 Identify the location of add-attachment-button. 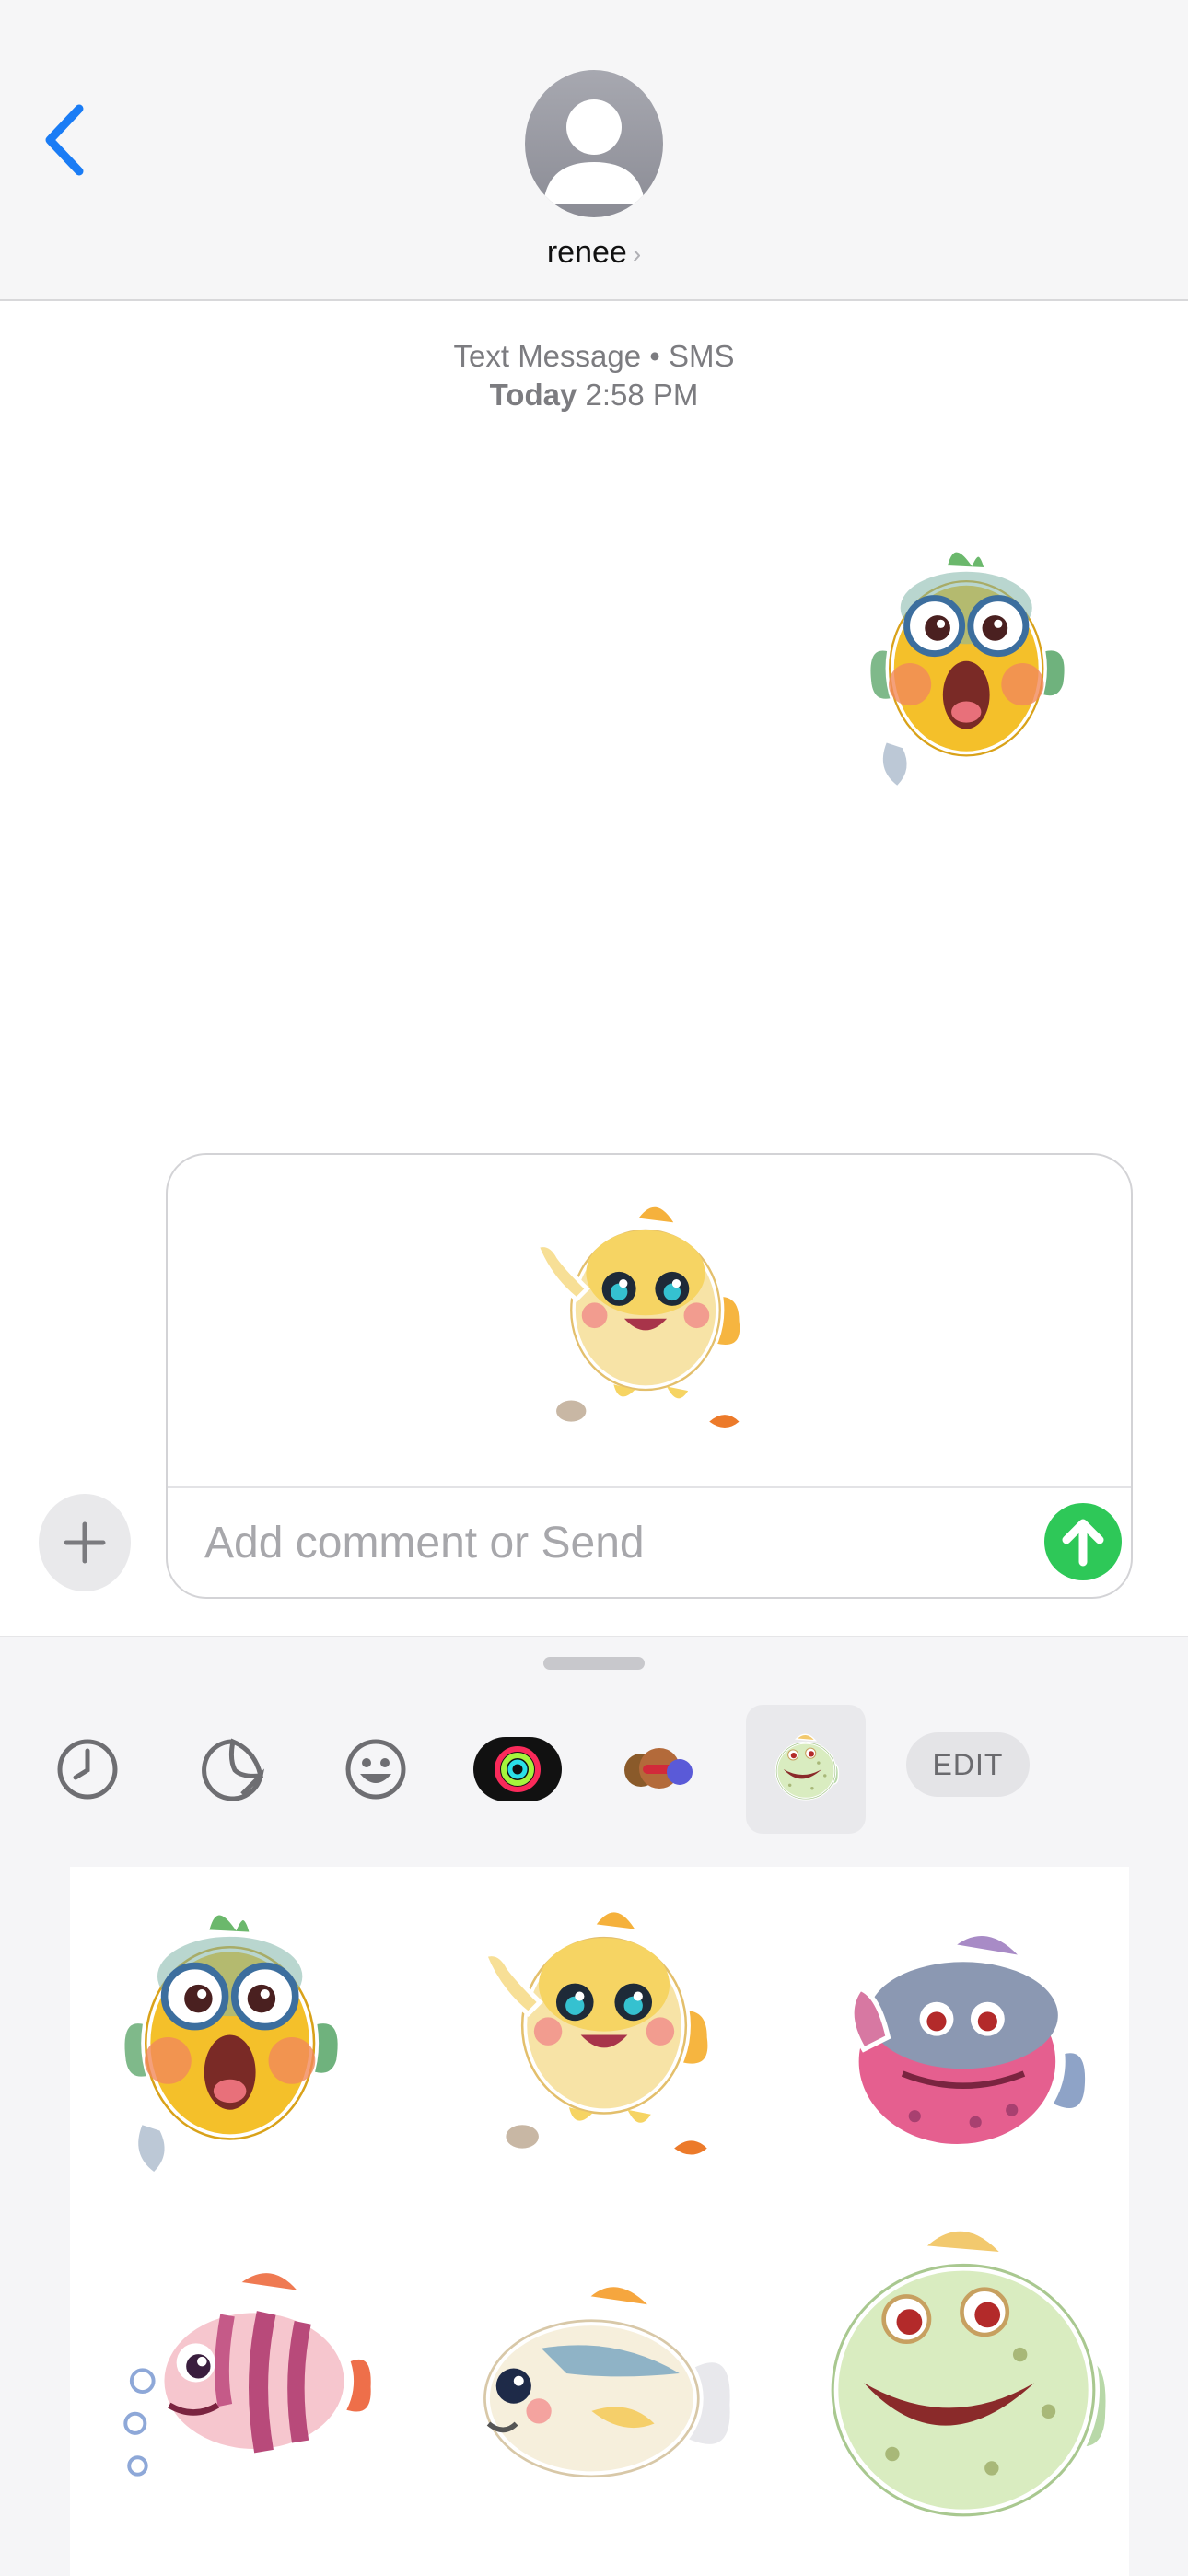
(85, 1543).